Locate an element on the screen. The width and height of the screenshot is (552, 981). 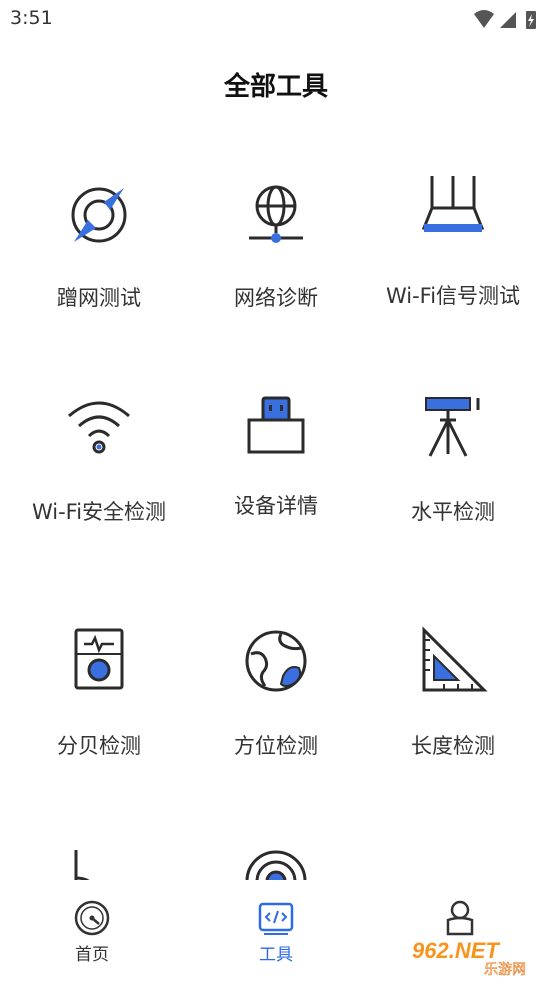
tool-ceng-wang: 蹭网测试 is located at coordinates (99, 240).